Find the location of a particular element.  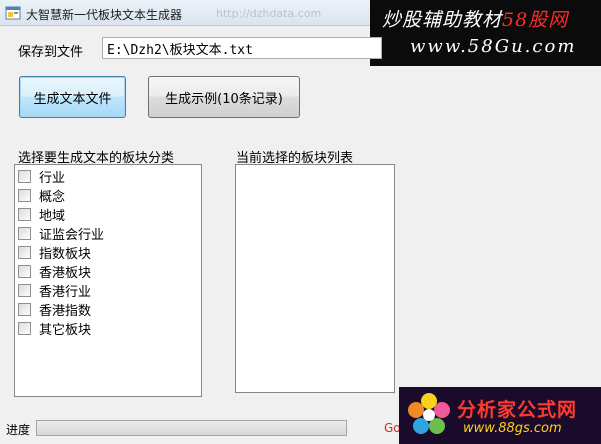

banner-line1-red: 58股网 is located at coordinates (535, 20).